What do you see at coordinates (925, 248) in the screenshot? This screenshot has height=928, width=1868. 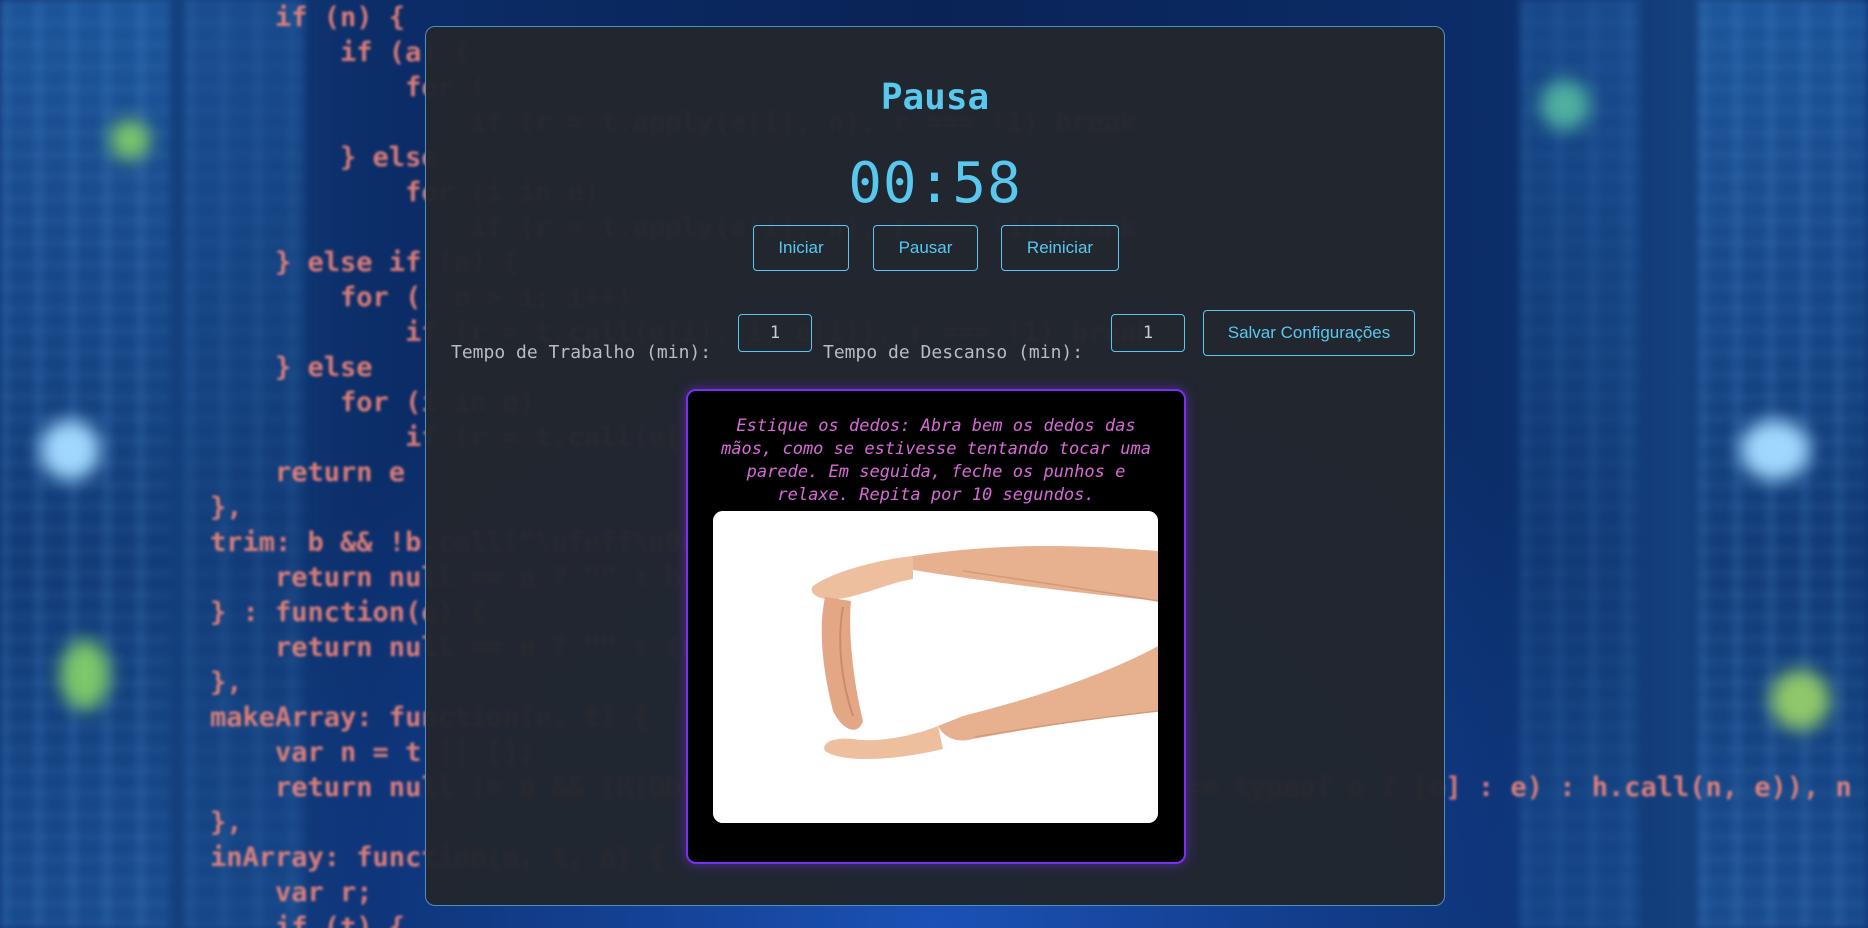 I see `pause-button: Pausar` at bounding box center [925, 248].